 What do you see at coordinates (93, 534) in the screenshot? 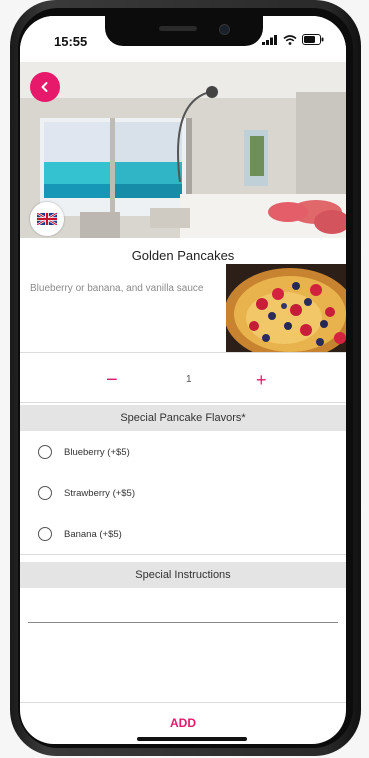
I see `option-label: Banana (+$5)` at bounding box center [93, 534].